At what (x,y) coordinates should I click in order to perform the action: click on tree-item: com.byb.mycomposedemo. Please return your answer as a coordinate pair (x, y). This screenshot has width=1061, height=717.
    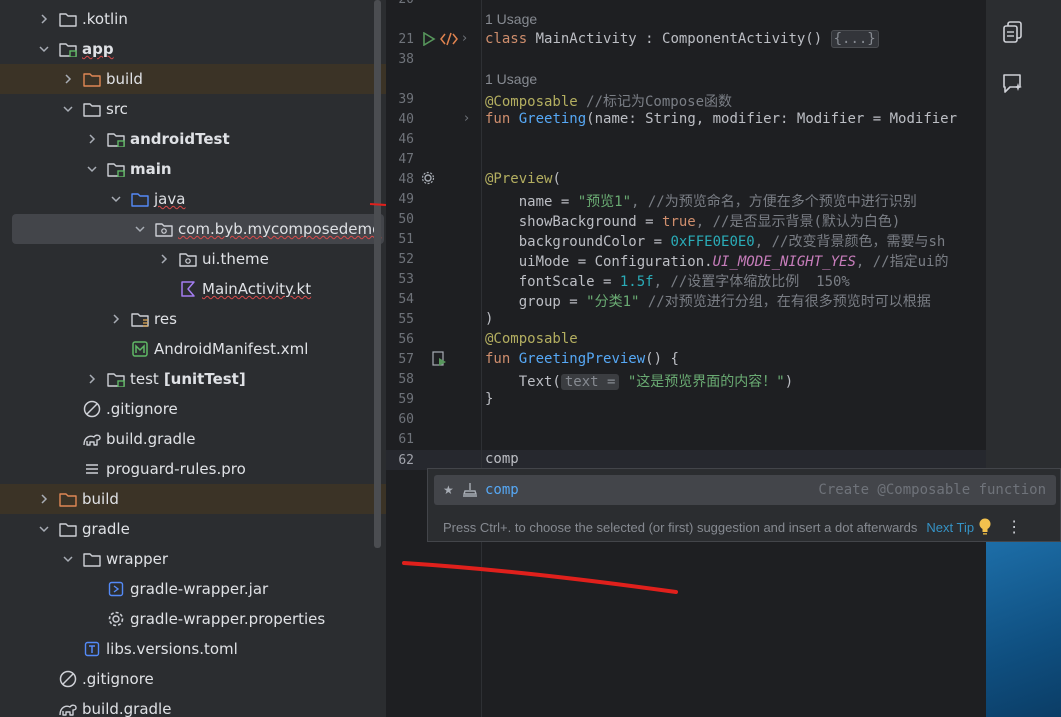
    Looking at the image, I should click on (198, 229).